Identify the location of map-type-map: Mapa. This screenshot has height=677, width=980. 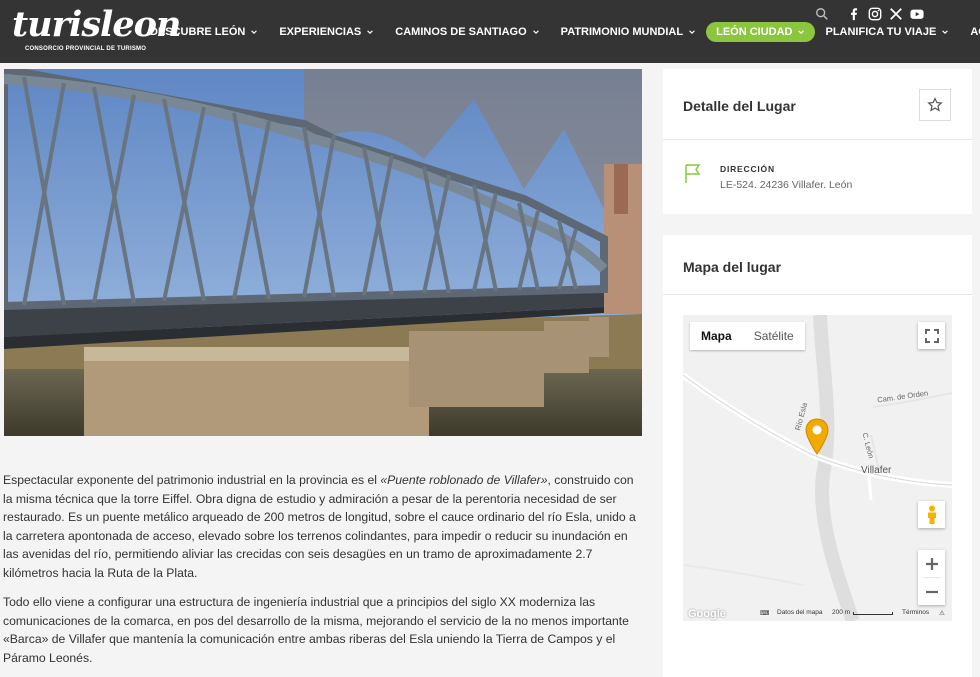
(716, 336).